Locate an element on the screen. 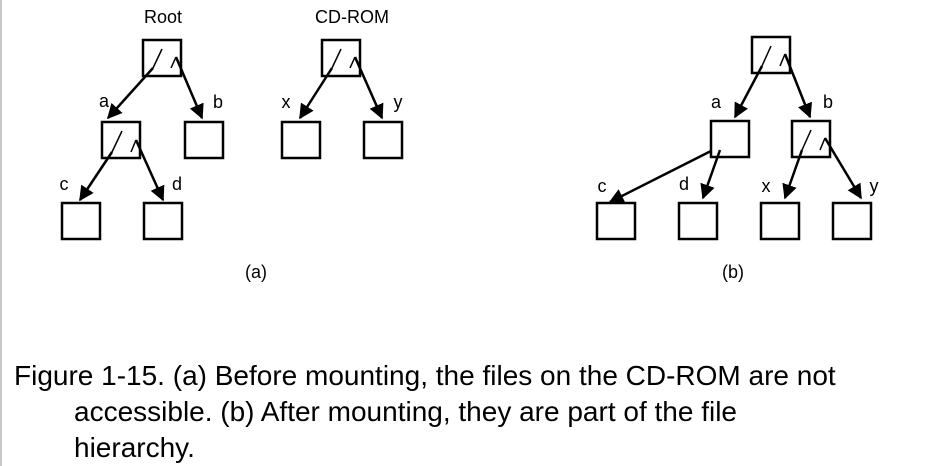 The width and height of the screenshot is (931, 466). edge-b-y is located at coordinates (843, 168).